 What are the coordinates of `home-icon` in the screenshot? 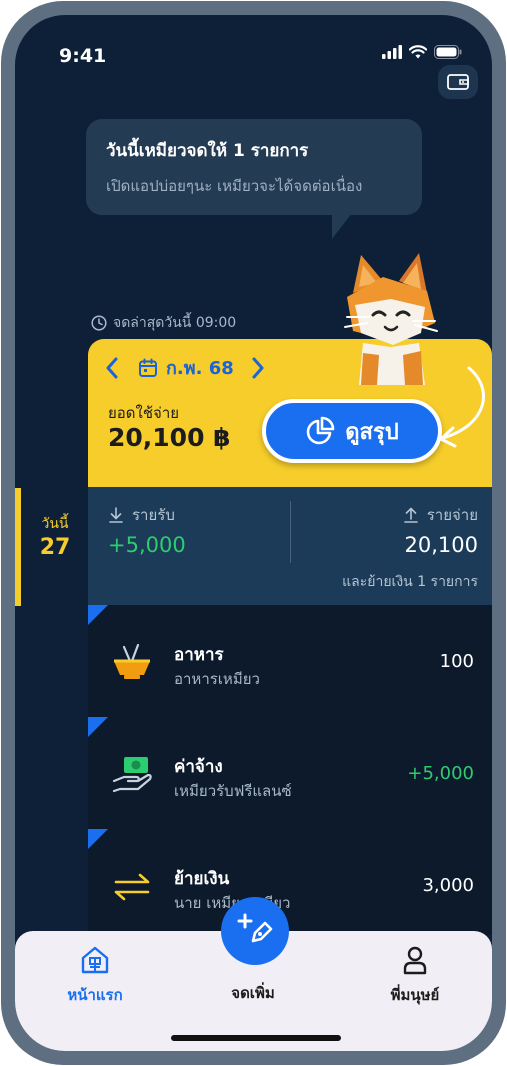 It's located at (95, 960).